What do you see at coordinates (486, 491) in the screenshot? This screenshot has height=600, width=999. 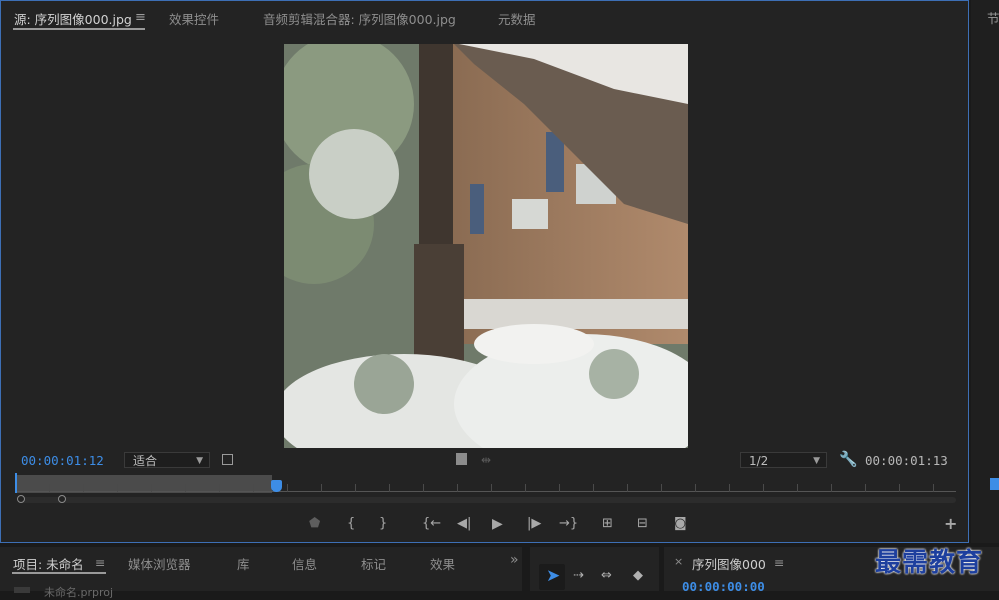 I see `time-ruler` at bounding box center [486, 491].